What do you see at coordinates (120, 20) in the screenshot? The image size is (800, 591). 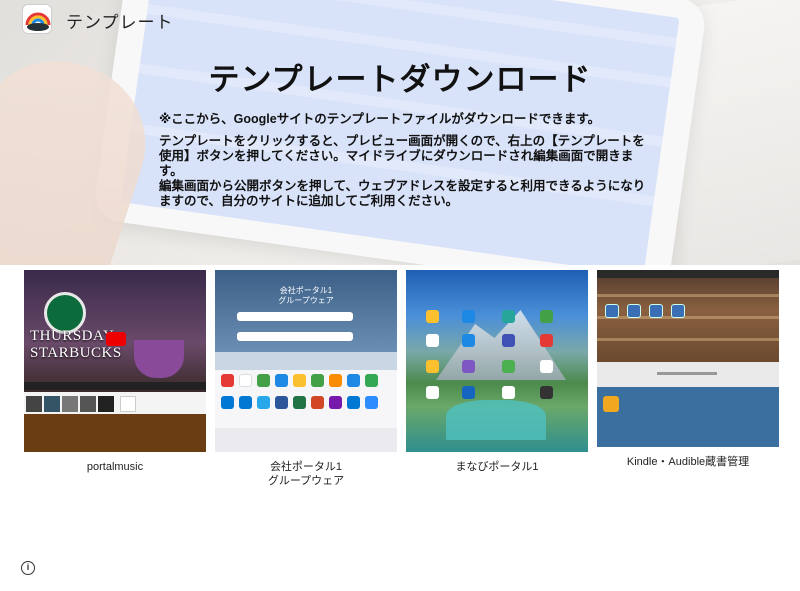 I see `site-title: テンプレート` at bounding box center [120, 20].